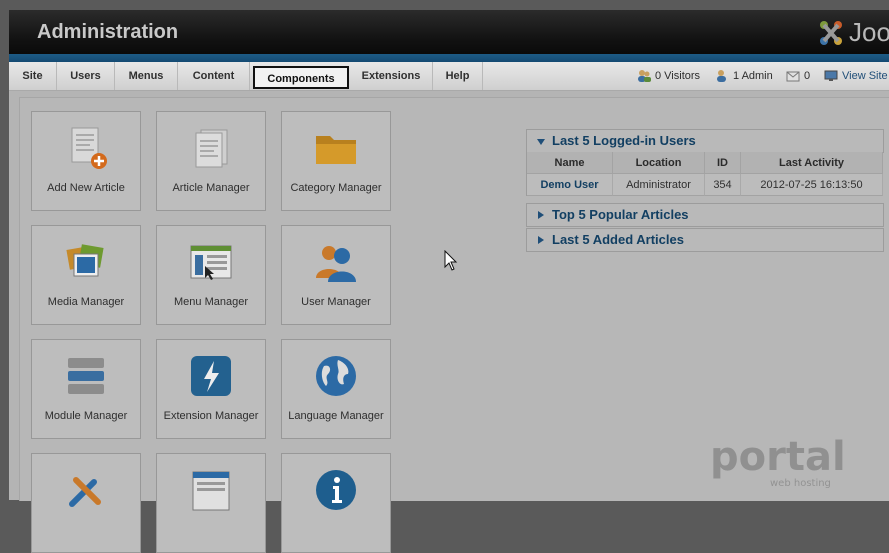 The width and height of the screenshot is (889, 553). I want to click on col-last-activity: Last Activity, so click(812, 163).